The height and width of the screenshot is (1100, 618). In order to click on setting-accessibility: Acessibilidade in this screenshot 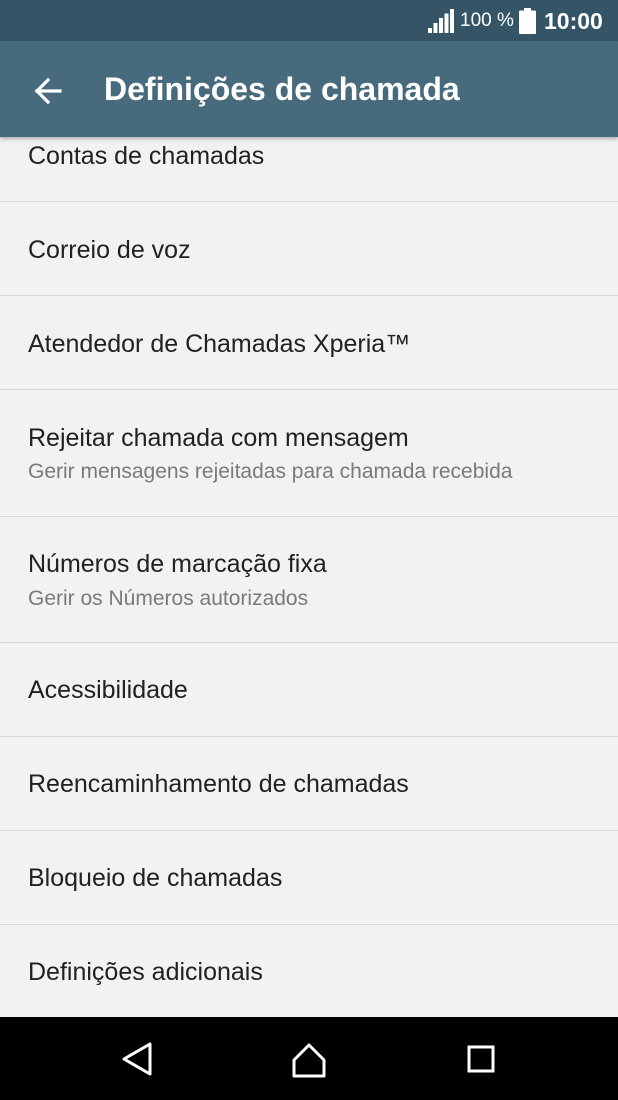, I will do `click(309, 690)`.